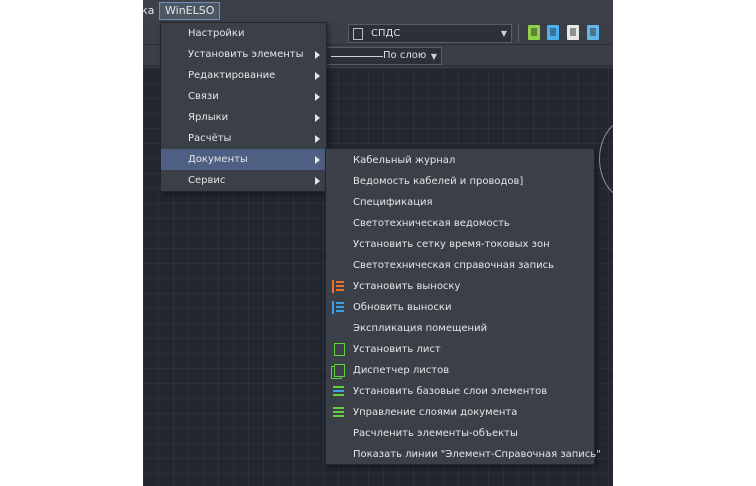  What do you see at coordinates (232, 75) in the screenshot?
I see `menu-item-label: Редактирование` at bounding box center [232, 75].